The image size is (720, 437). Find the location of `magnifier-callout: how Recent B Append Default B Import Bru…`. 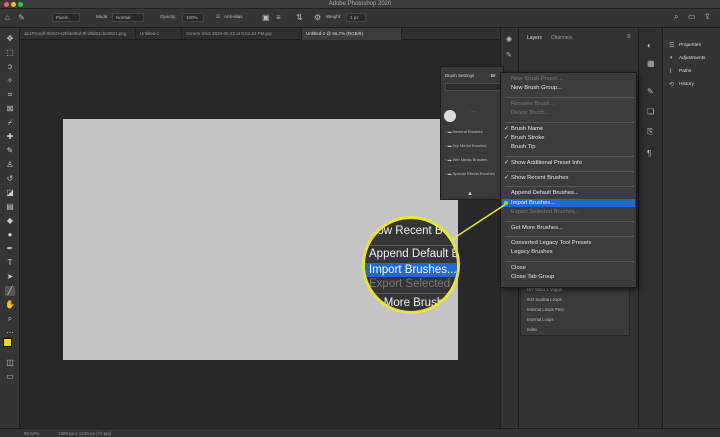

magnifier-callout: how Recent B Append Default B Import Bru… is located at coordinates (411, 265).